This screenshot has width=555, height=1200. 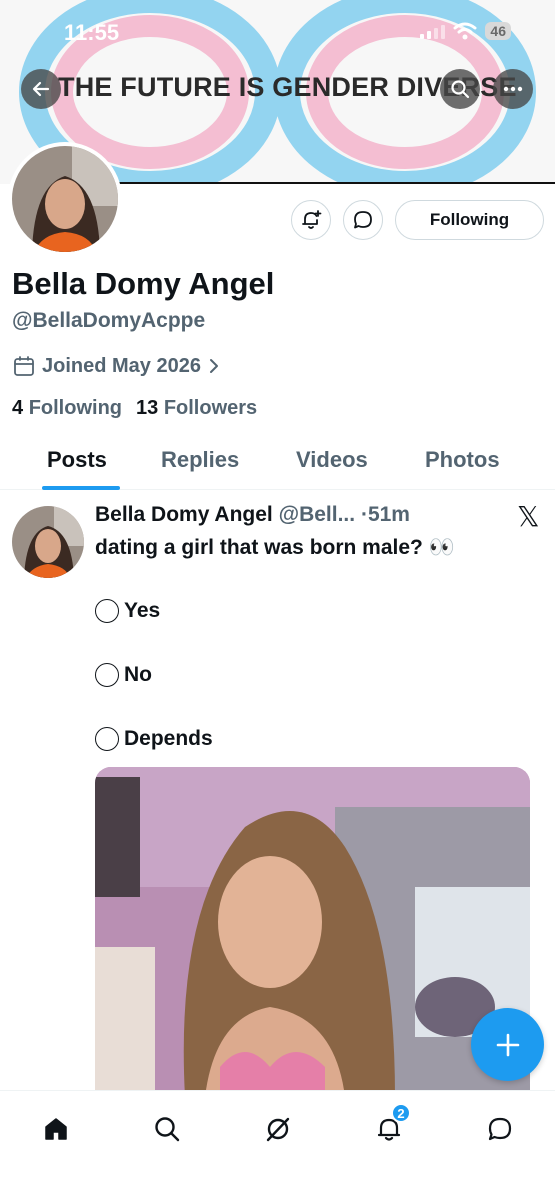 I want to click on message-button, so click(x=363, y=220).